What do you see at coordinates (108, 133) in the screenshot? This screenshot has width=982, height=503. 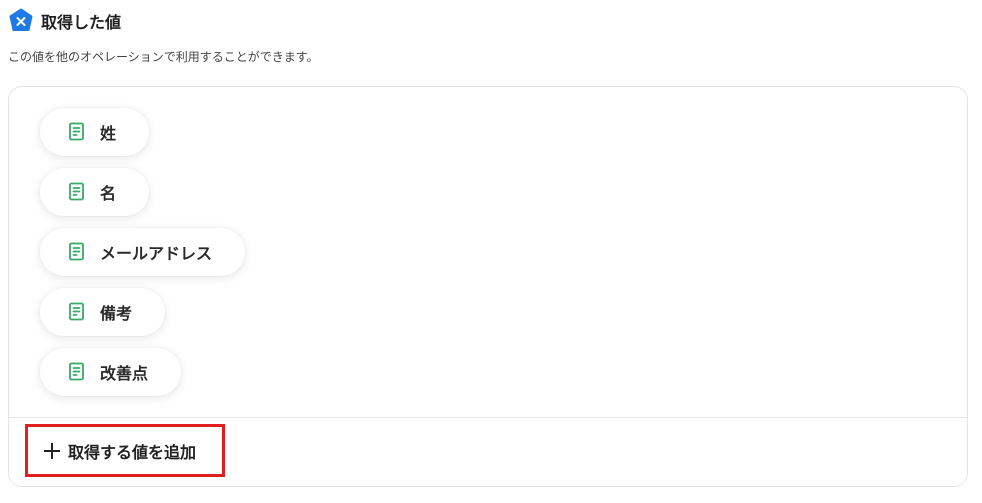 I see `field-chip-label: 姓` at bounding box center [108, 133].